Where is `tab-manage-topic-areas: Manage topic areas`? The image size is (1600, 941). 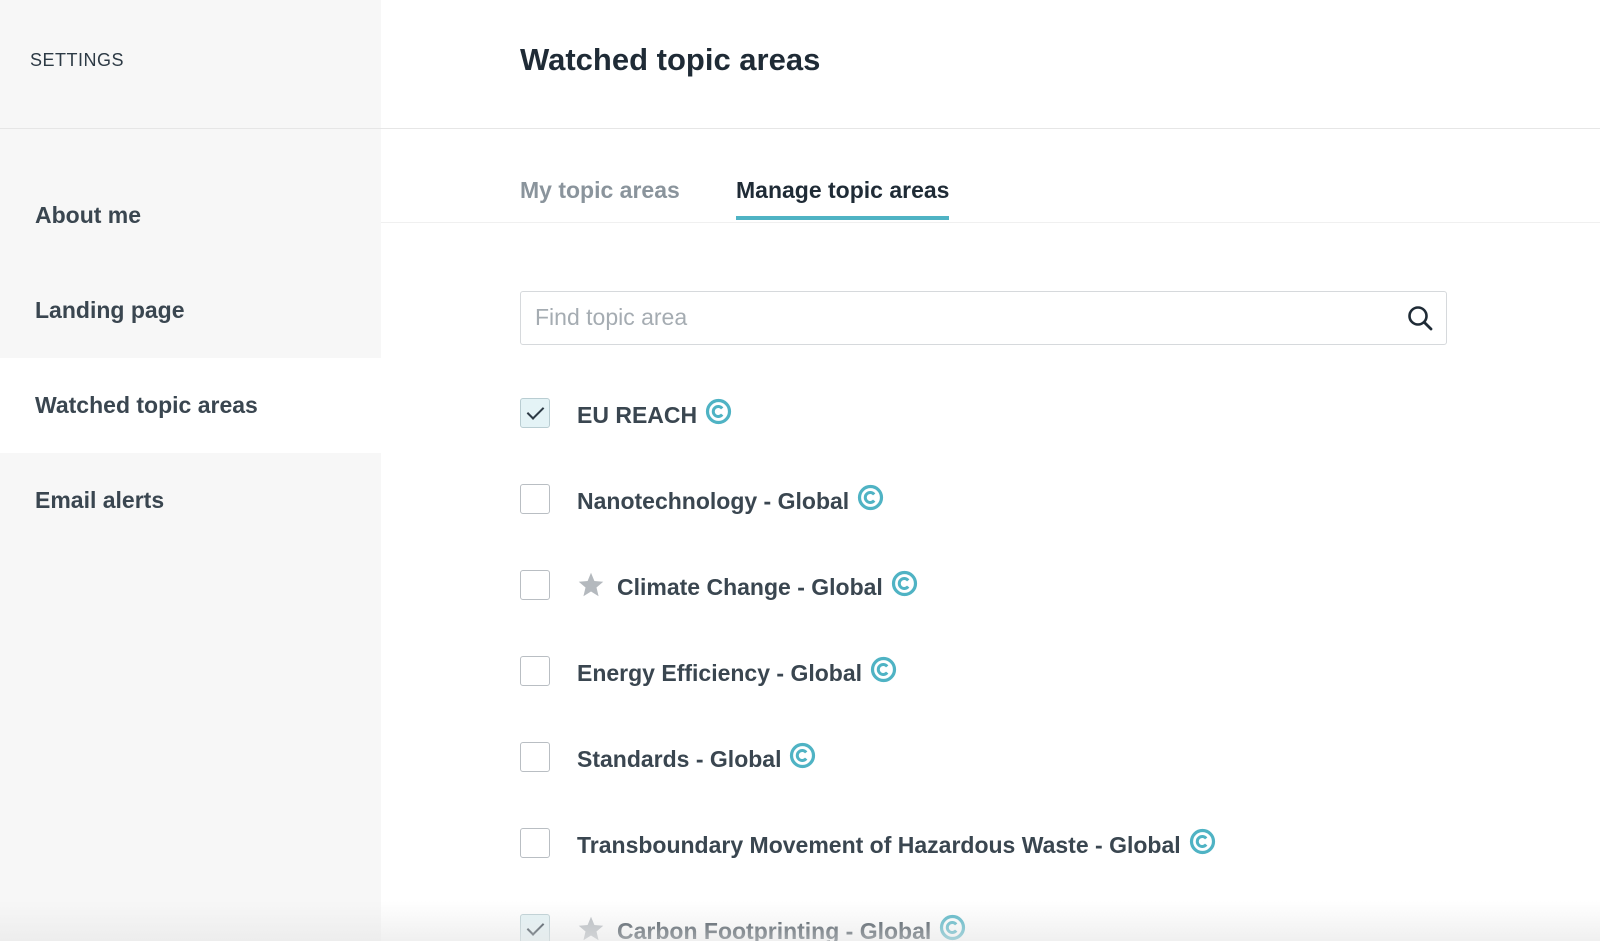 tab-manage-topic-areas: Manage topic areas is located at coordinates (843, 198).